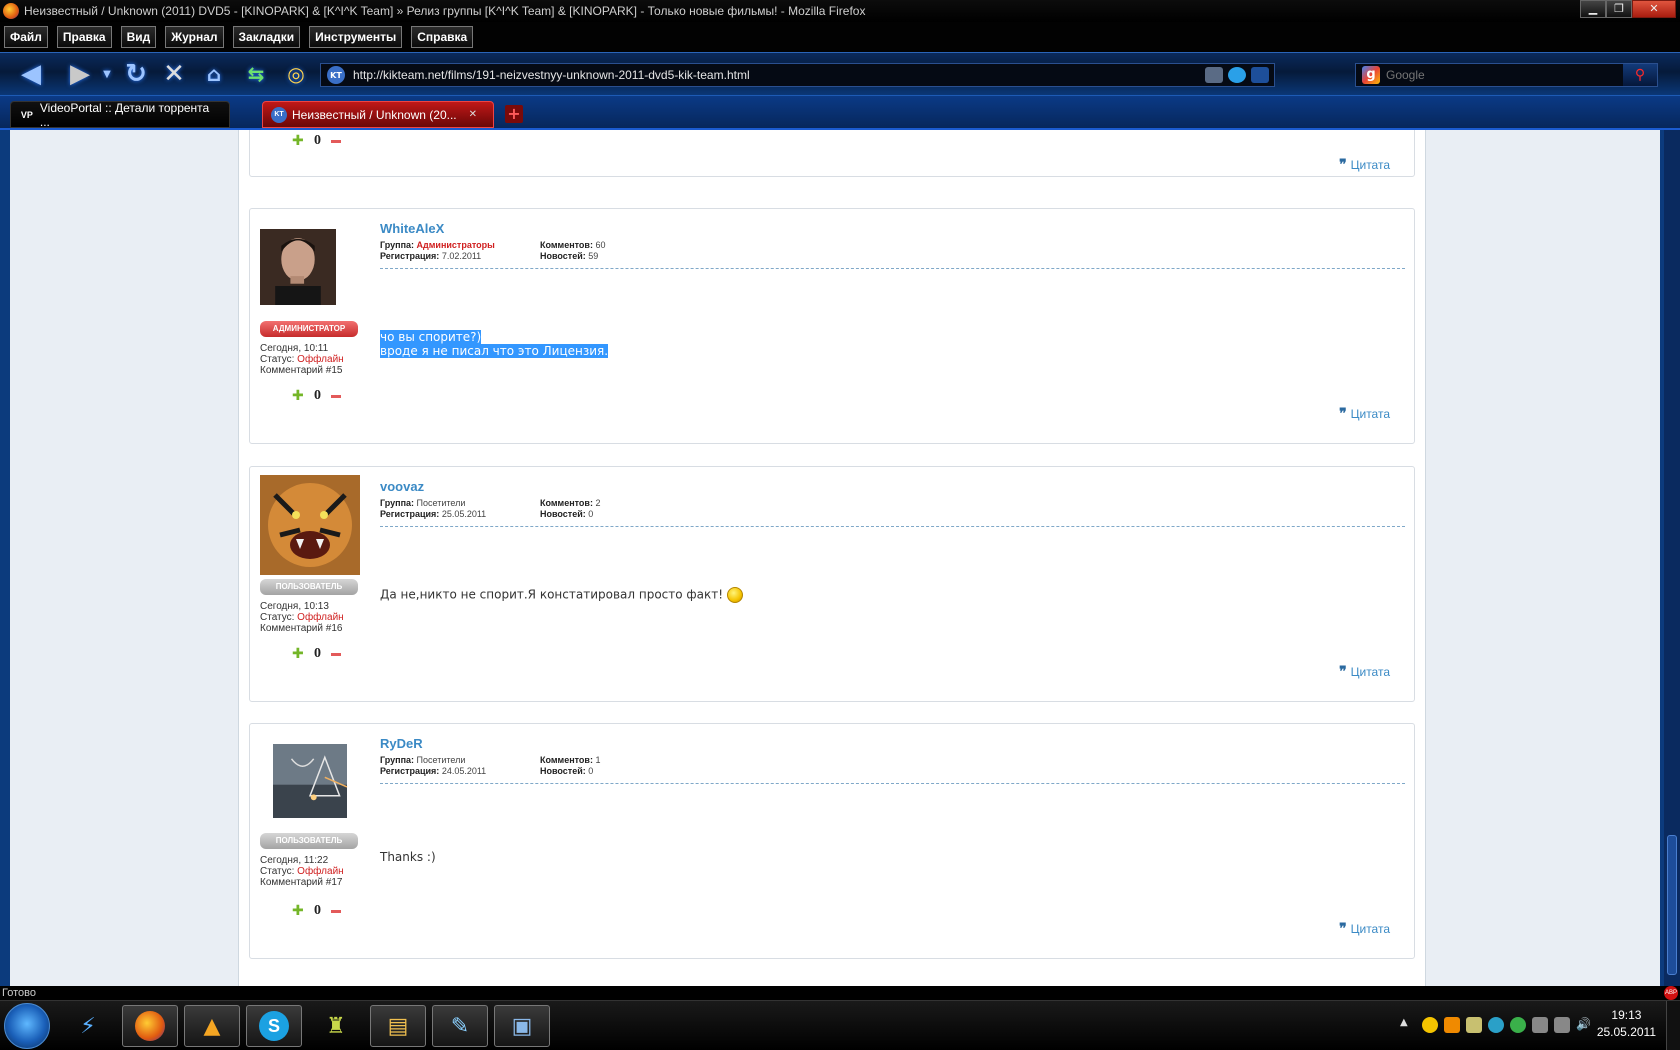 The width and height of the screenshot is (1680, 1050). I want to click on new-tab-button: +, so click(514, 114).